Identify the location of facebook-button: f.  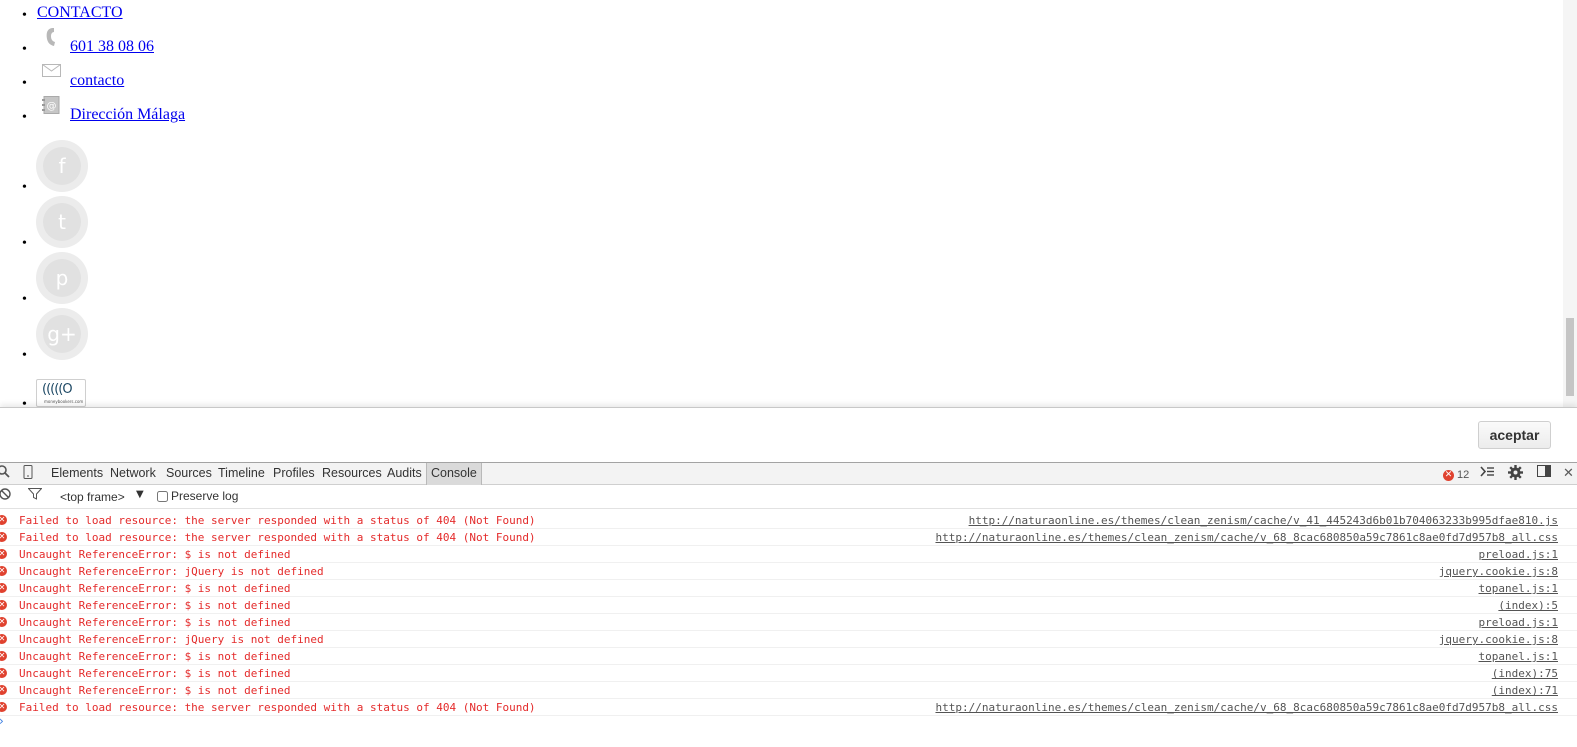
(62, 166).